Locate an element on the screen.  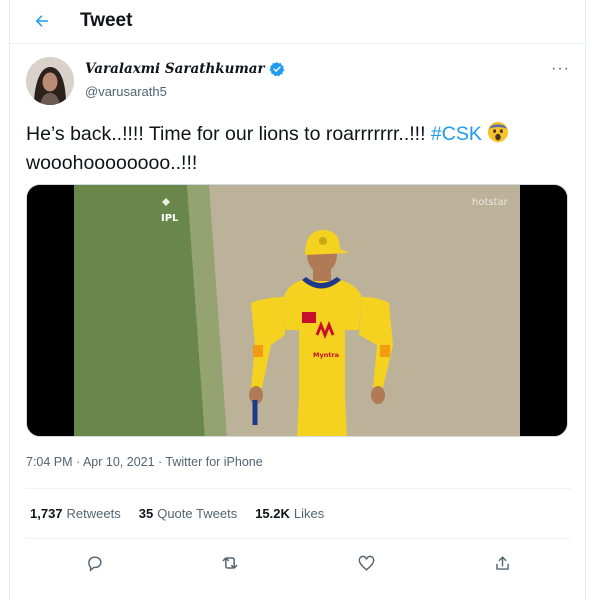
share-button is located at coordinates (503, 563).